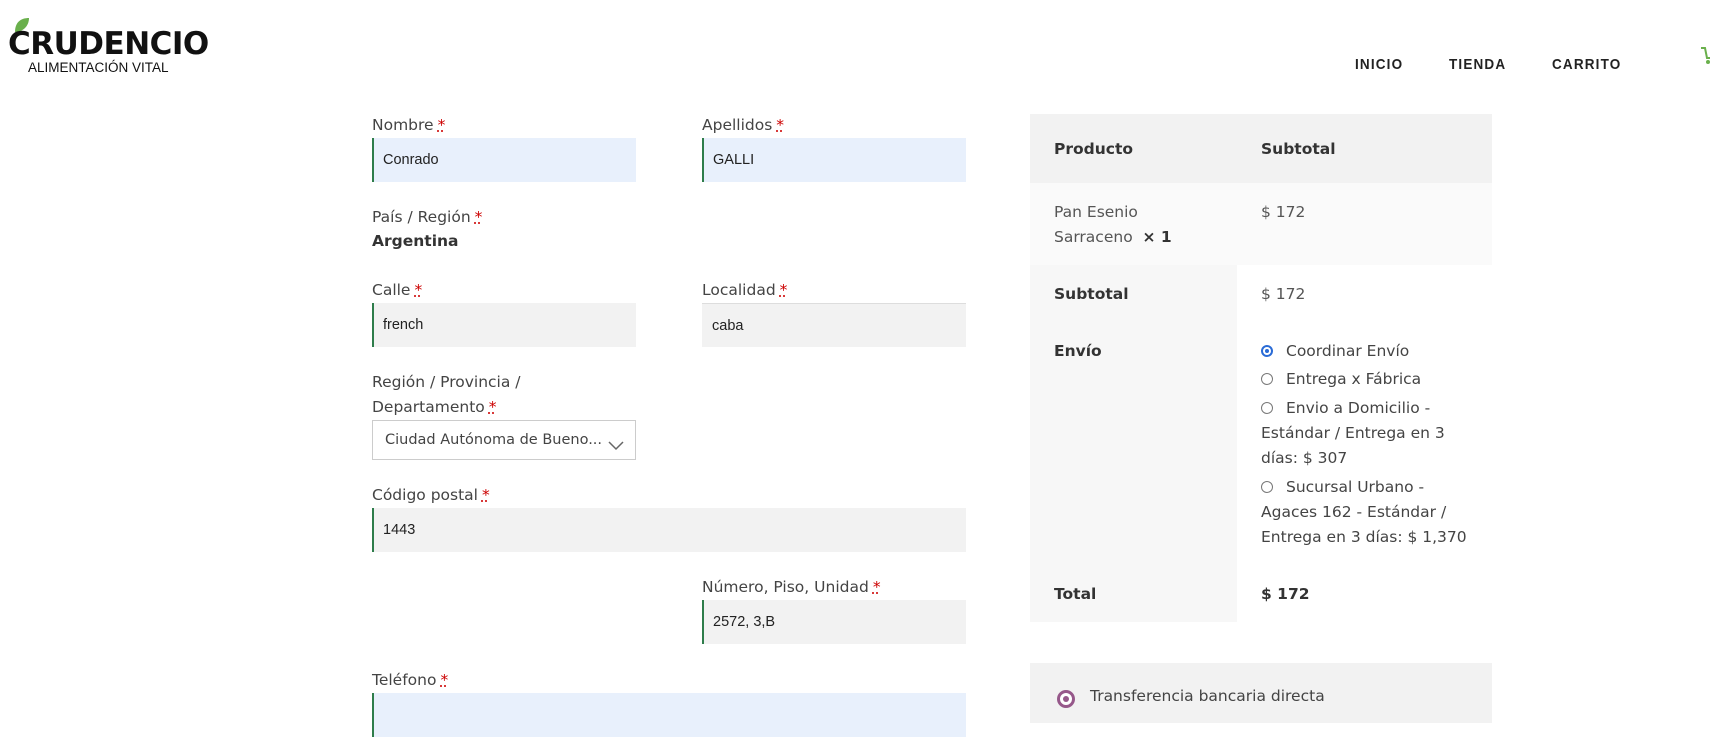 Image resolution: width=1710 pixels, height=737 pixels. What do you see at coordinates (1078, 351) in the screenshot?
I see `shipping-label: Envío` at bounding box center [1078, 351].